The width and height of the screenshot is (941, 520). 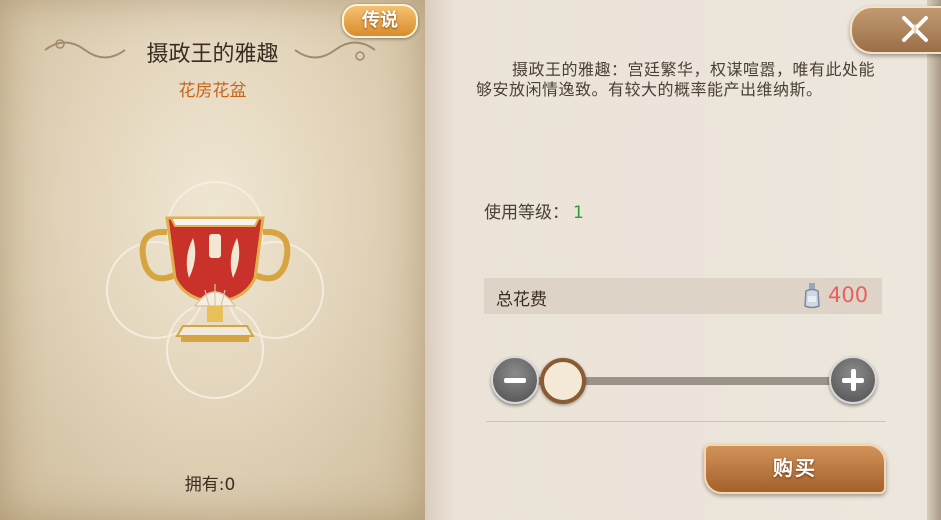 I want to click on decrease-quantity-button, so click(x=515, y=380).